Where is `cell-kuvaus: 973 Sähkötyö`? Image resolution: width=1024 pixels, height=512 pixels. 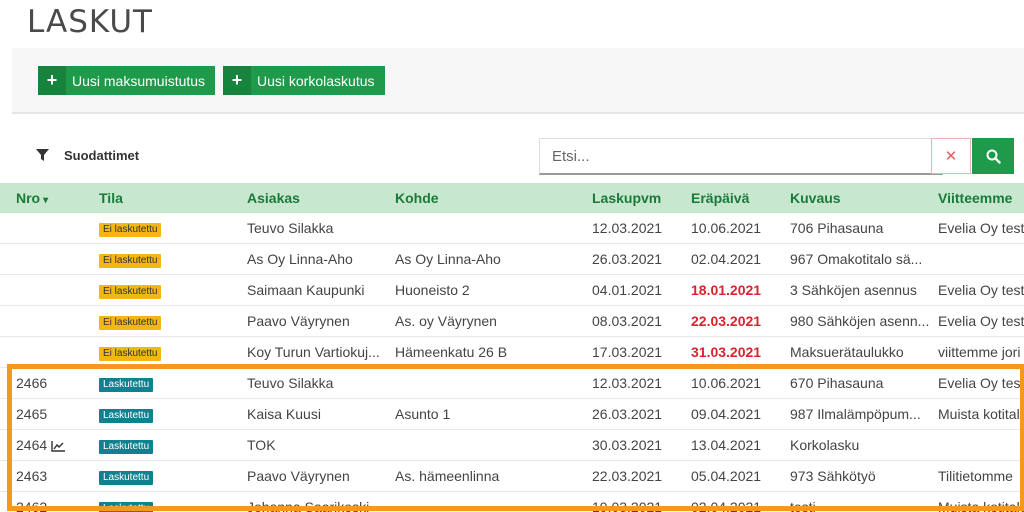 cell-kuvaus: 973 Sähkötyö is located at coordinates (864, 476).